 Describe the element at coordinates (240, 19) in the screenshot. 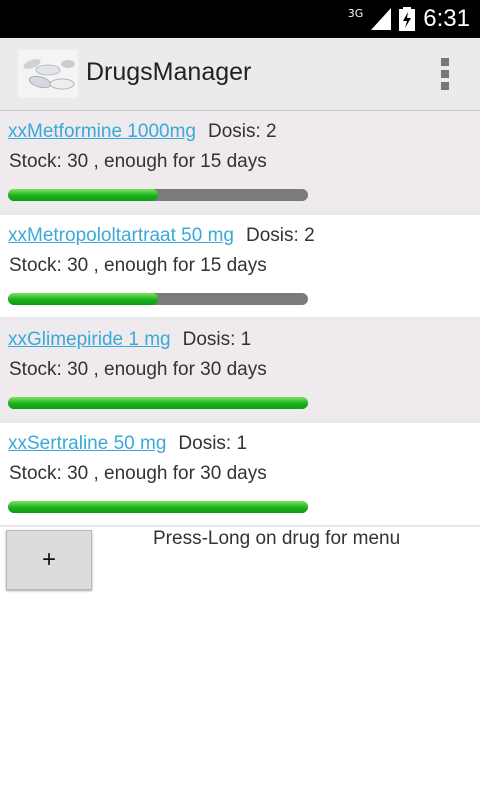

I see `status-bar: 3G 6:31` at that location.